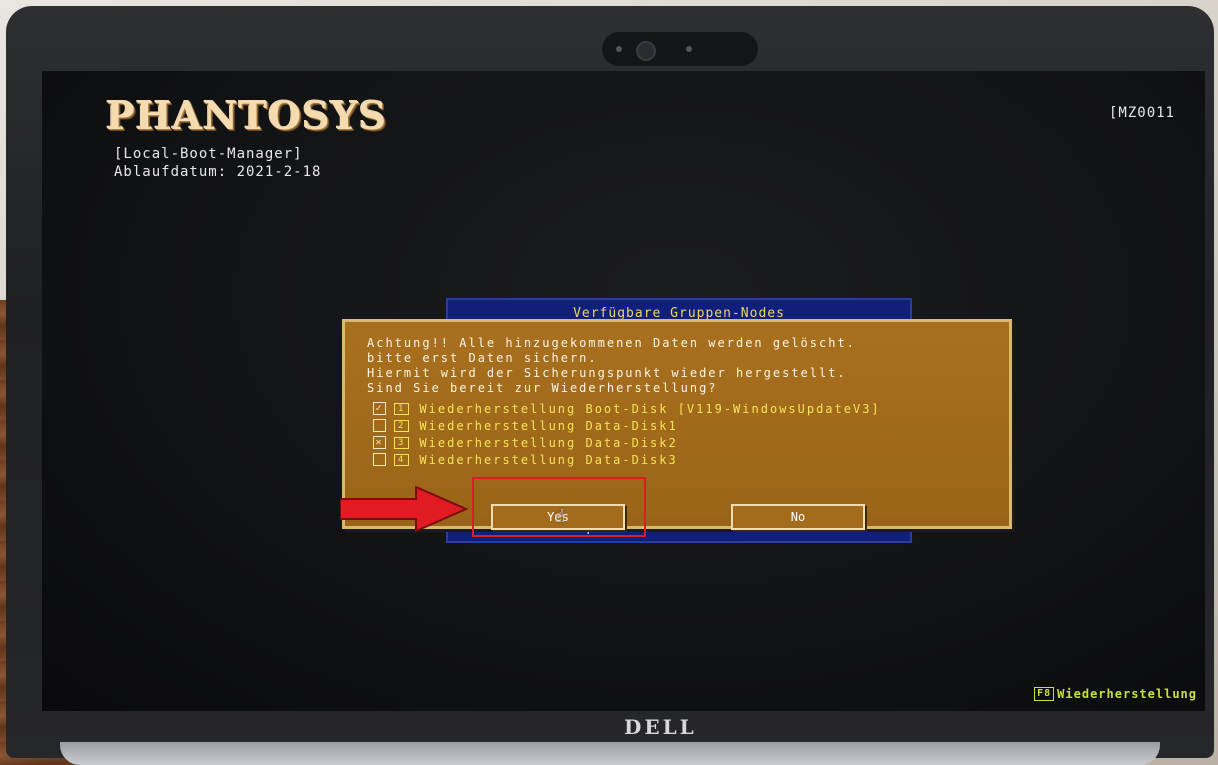 Image resolution: width=1218 pixels, height=765 pixels. Describe the element at coordinates (619, 49) in the screenshot. I see `webcam-indicator` at that location.